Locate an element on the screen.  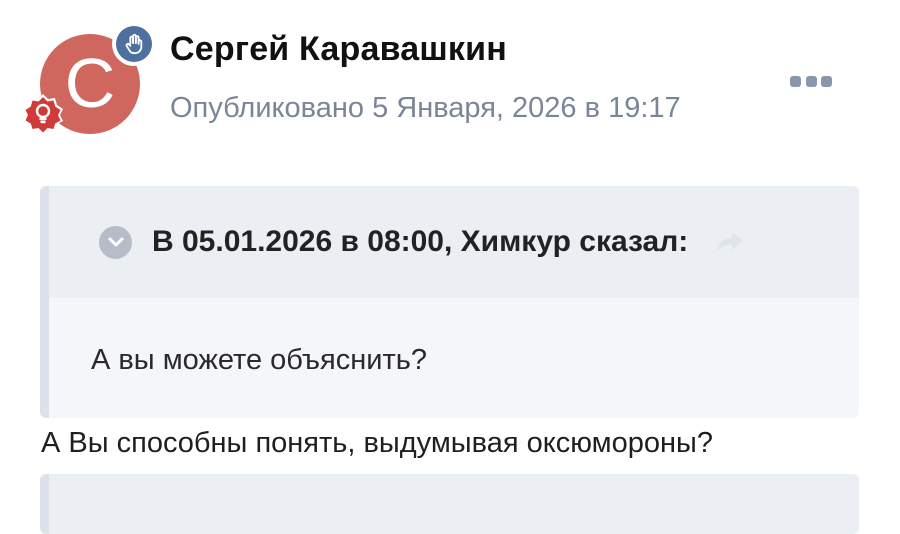
published-date: Опубликовано 5 Января, 2026 в 19:17 is located at coordinates (425, 108).